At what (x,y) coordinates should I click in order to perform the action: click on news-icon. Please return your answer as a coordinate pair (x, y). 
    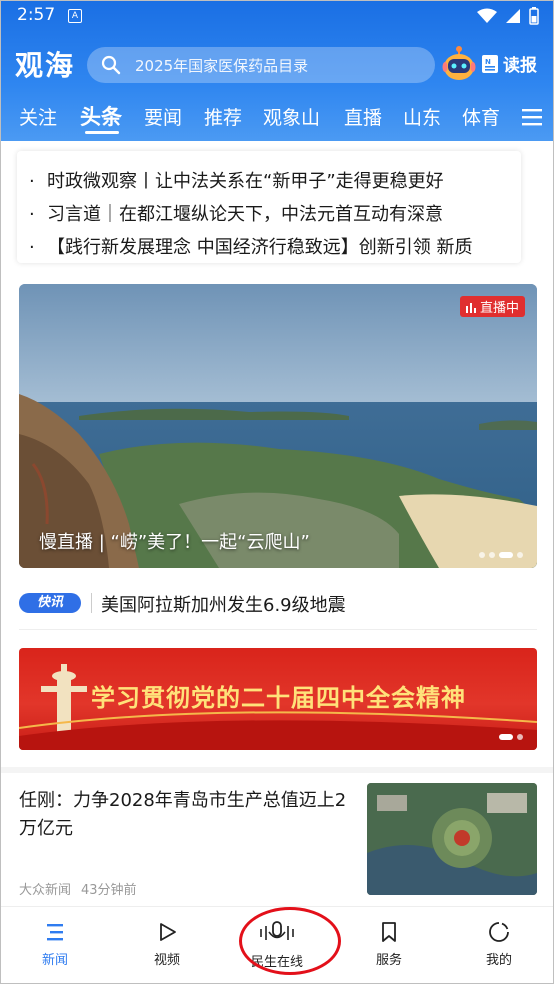
    Looking at the image, I should click on (55, 932).